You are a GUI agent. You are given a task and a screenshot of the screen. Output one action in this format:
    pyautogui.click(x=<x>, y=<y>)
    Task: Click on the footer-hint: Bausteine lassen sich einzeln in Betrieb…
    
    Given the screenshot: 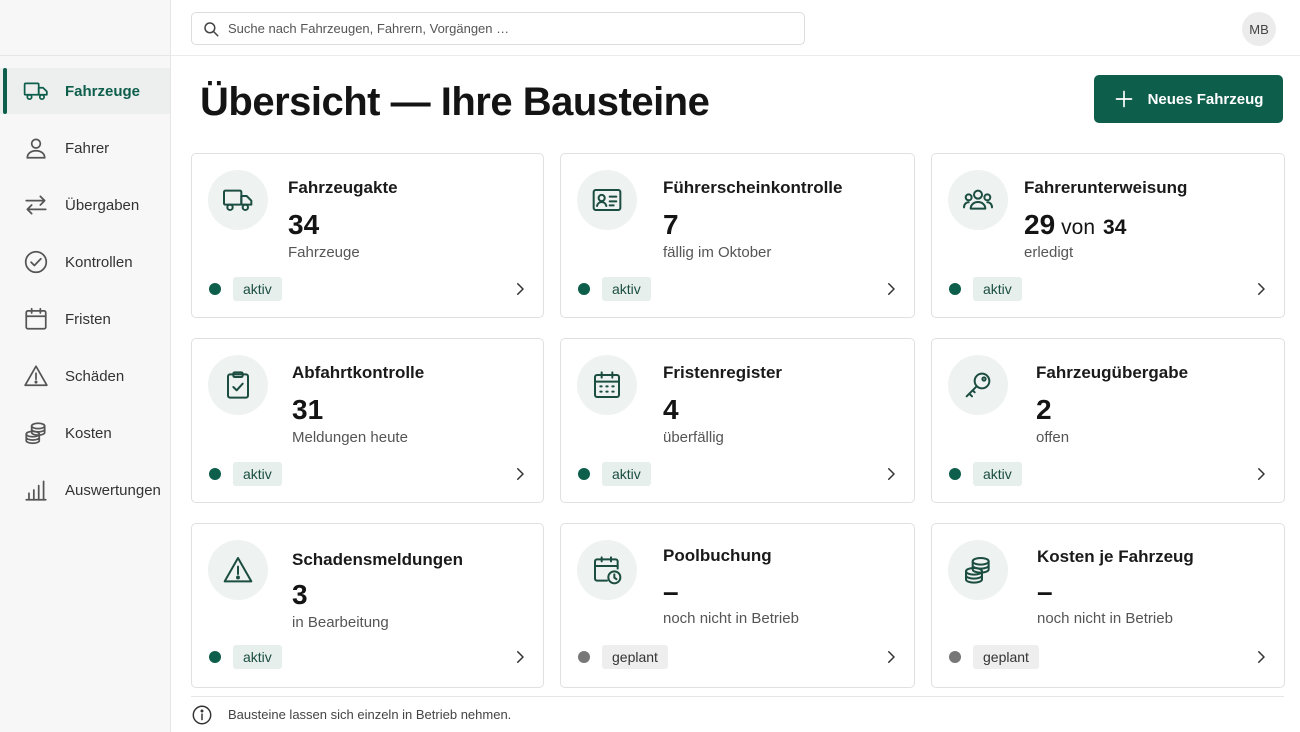 What is the action you would take?
    pyautogui.click(x=737, y=714)
    